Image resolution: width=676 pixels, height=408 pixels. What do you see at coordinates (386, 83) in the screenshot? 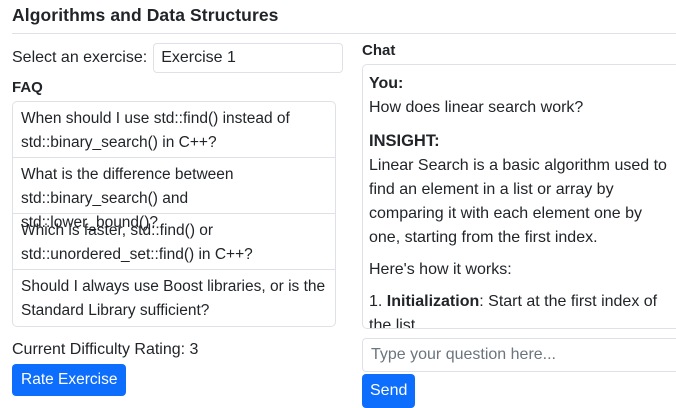
I see `user-speaker: You:` at bounding box center [386, 83].